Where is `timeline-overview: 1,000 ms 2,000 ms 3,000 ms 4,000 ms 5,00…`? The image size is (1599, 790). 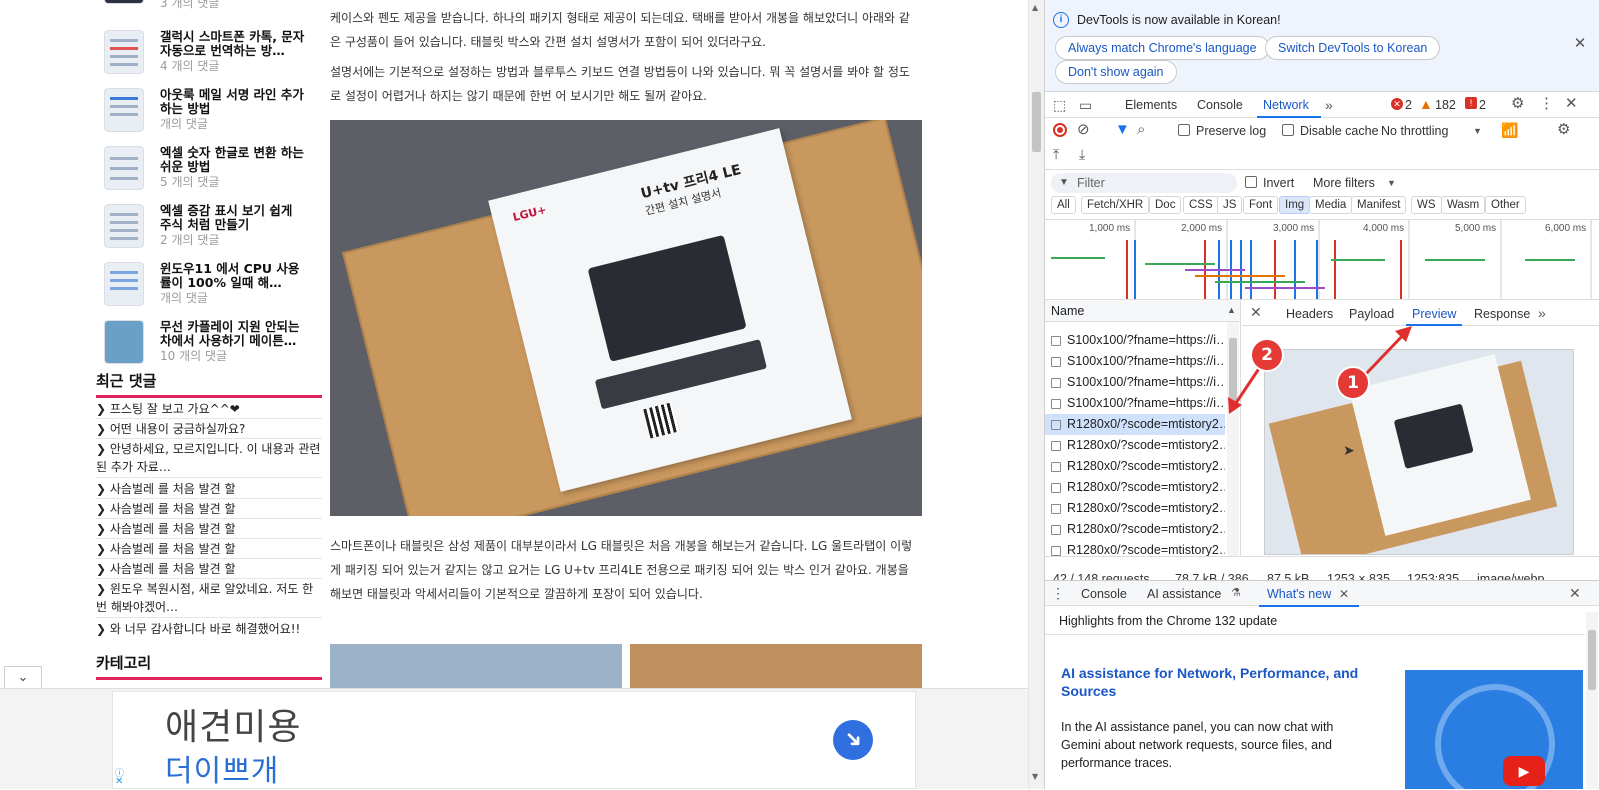
timeline-overview: 1,000 ms 2,000 ms 3,000 ms 4,000 ms 5,00… is located at coordinates (1322, 260).